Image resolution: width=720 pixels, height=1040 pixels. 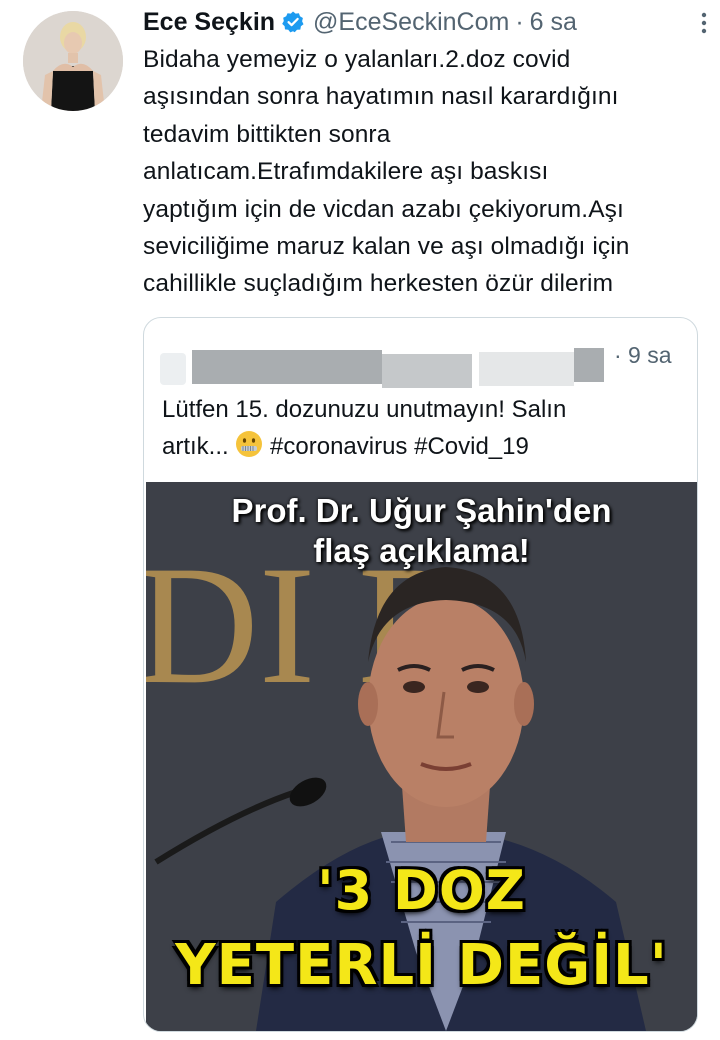 What do you see at coordinates (421, 510) in the screenshot?
I see `image-headline-line1: Prof. Dr. Uğur Şahin'den` at bounding box center [421, 510].